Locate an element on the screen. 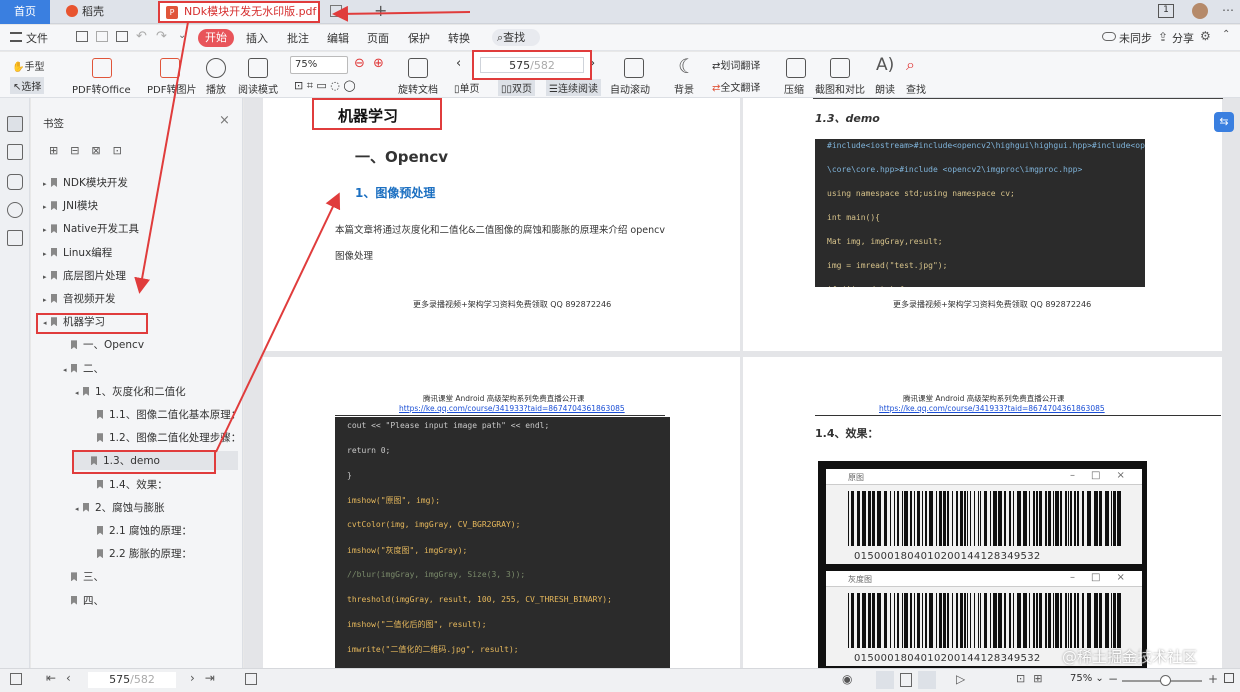 This screenshot has height=692, width=1240. autoscroll-button: 自动滚动 is located at coordinates (630, 88).